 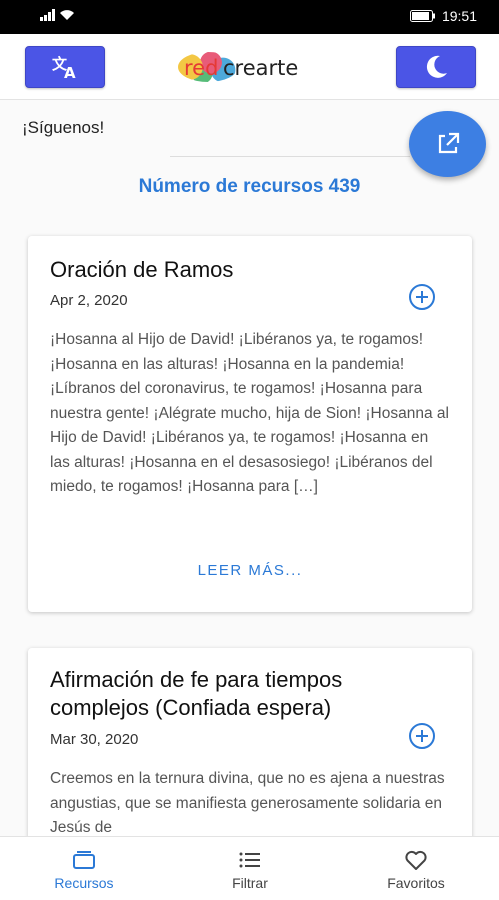 I want to click on nav-label: Recursos, so click(x=84, y=883).